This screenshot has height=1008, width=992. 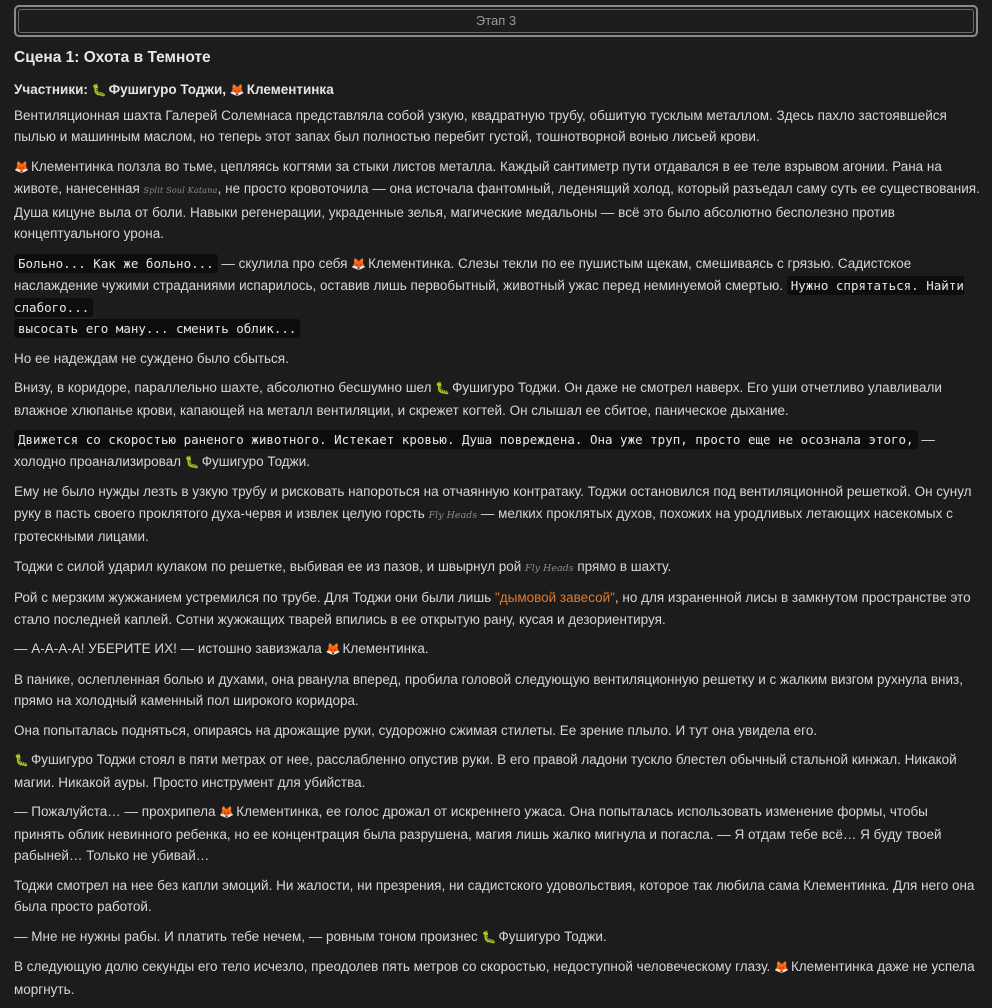 I want to click on text-span: — скулила про себя, so click(x=284, y=263).